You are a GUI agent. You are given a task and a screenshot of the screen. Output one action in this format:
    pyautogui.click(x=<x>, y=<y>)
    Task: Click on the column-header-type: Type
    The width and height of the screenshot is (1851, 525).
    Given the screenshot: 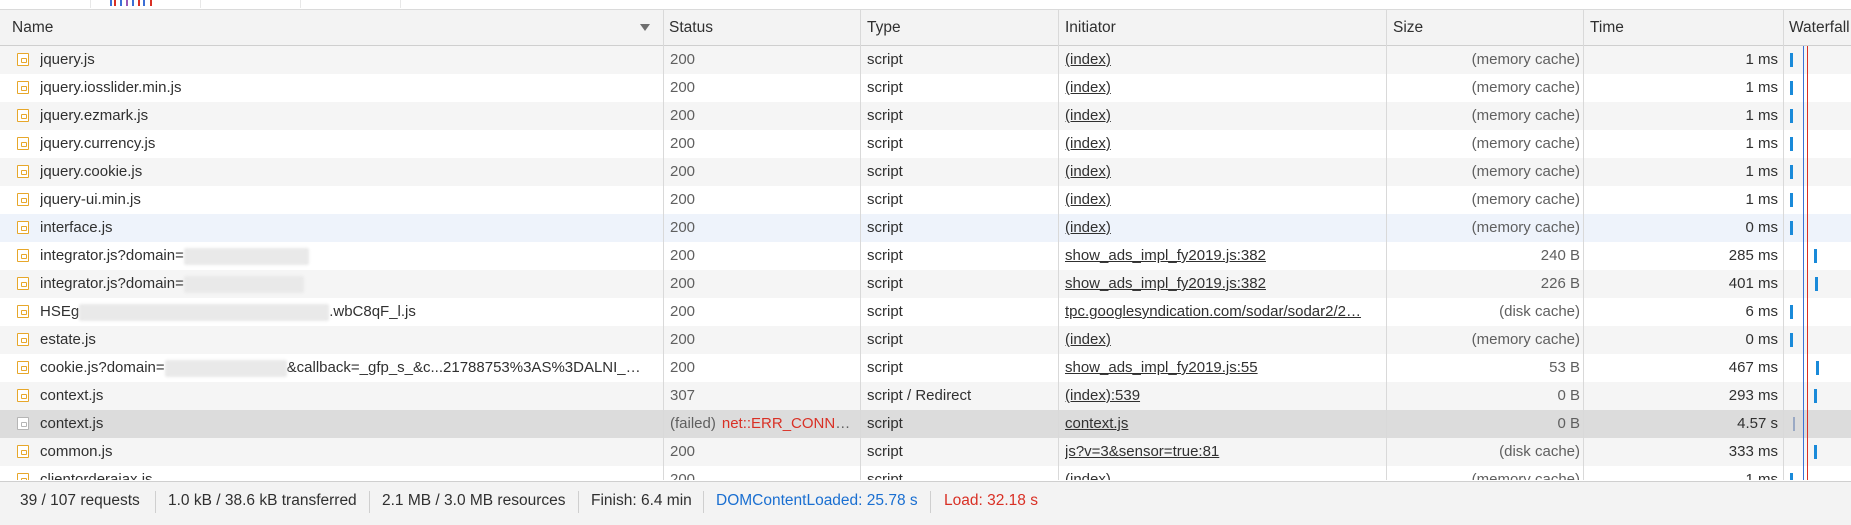 What is the action you would take?
    pyautogui.click(x=958, y=27)
    